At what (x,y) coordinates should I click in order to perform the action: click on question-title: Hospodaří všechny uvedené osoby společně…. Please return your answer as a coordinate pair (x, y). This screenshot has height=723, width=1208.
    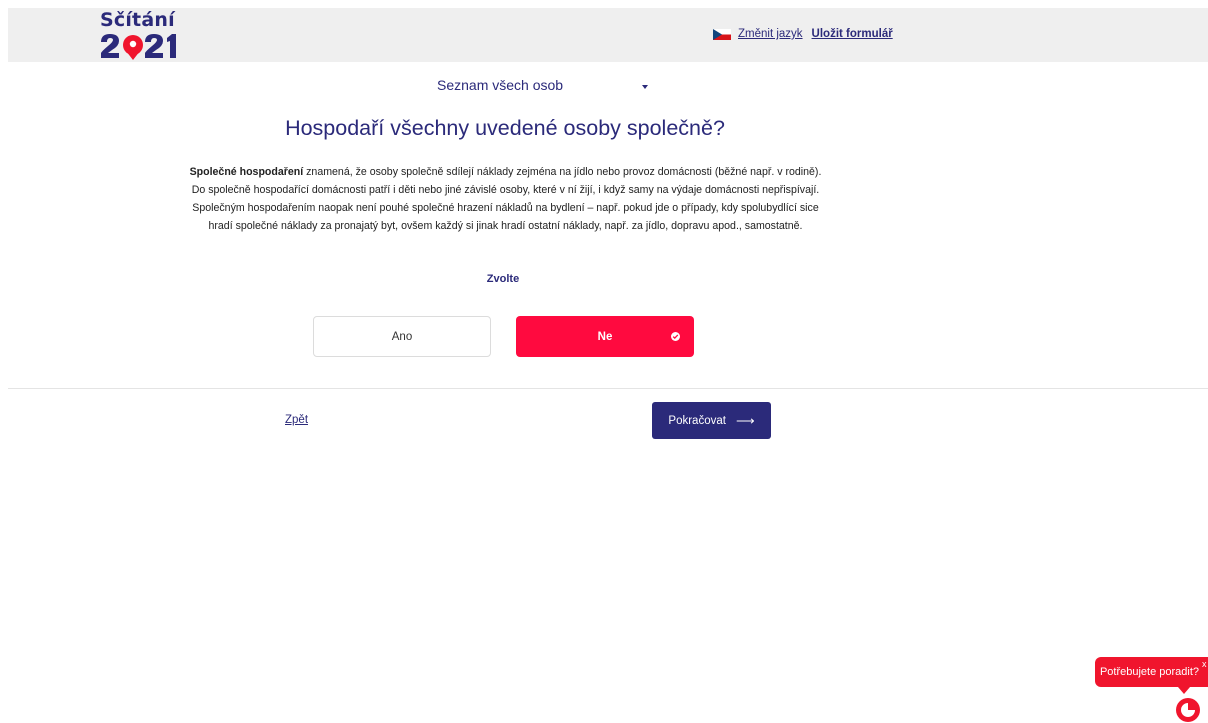
    Looking at the image, I should click on (505, 128).